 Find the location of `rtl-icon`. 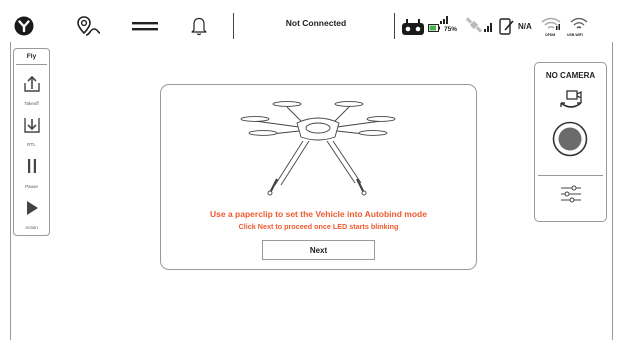

rtl-icon is located at coordinates (31, 125).